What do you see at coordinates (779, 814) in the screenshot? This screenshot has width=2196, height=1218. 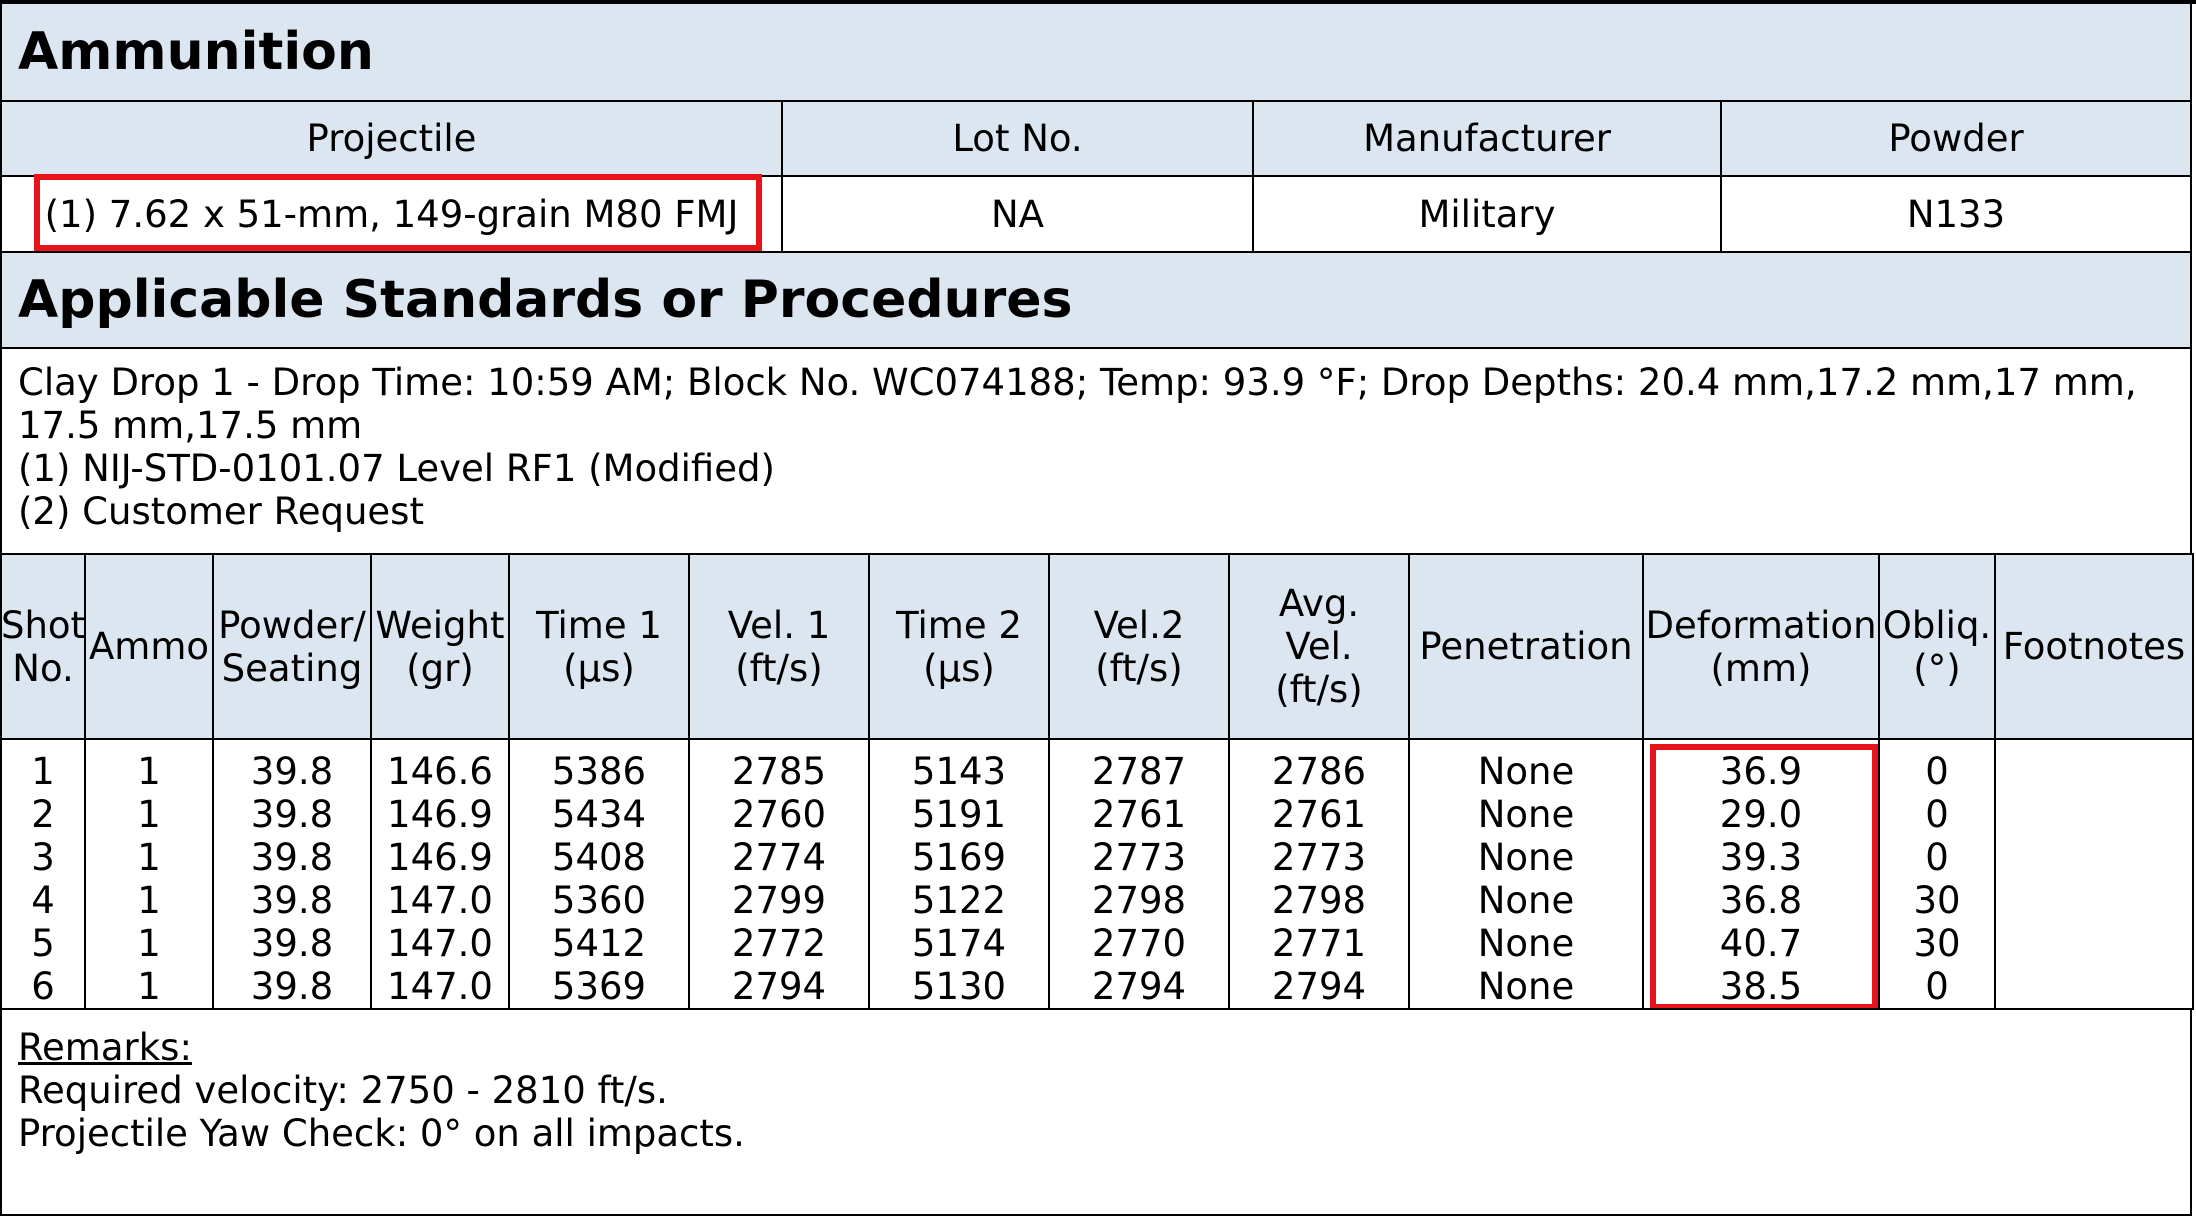 I see `vel-1-cell: 2760` at bounding box center [779, 814].